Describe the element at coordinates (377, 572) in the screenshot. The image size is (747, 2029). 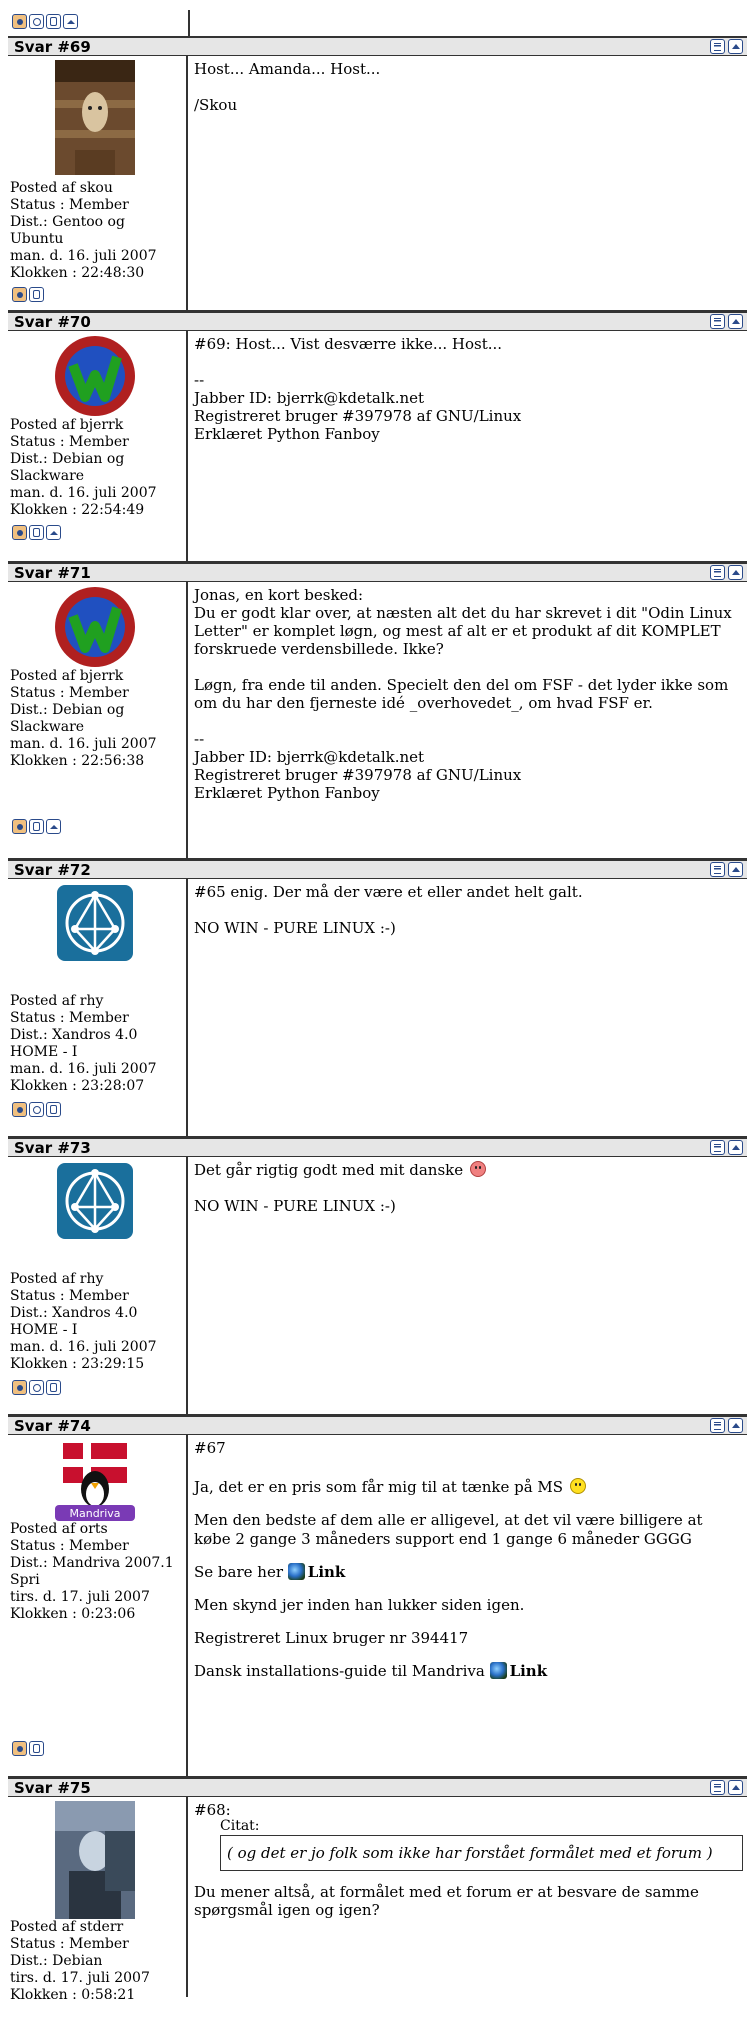
I see `post-header: Svar #71` at that location.